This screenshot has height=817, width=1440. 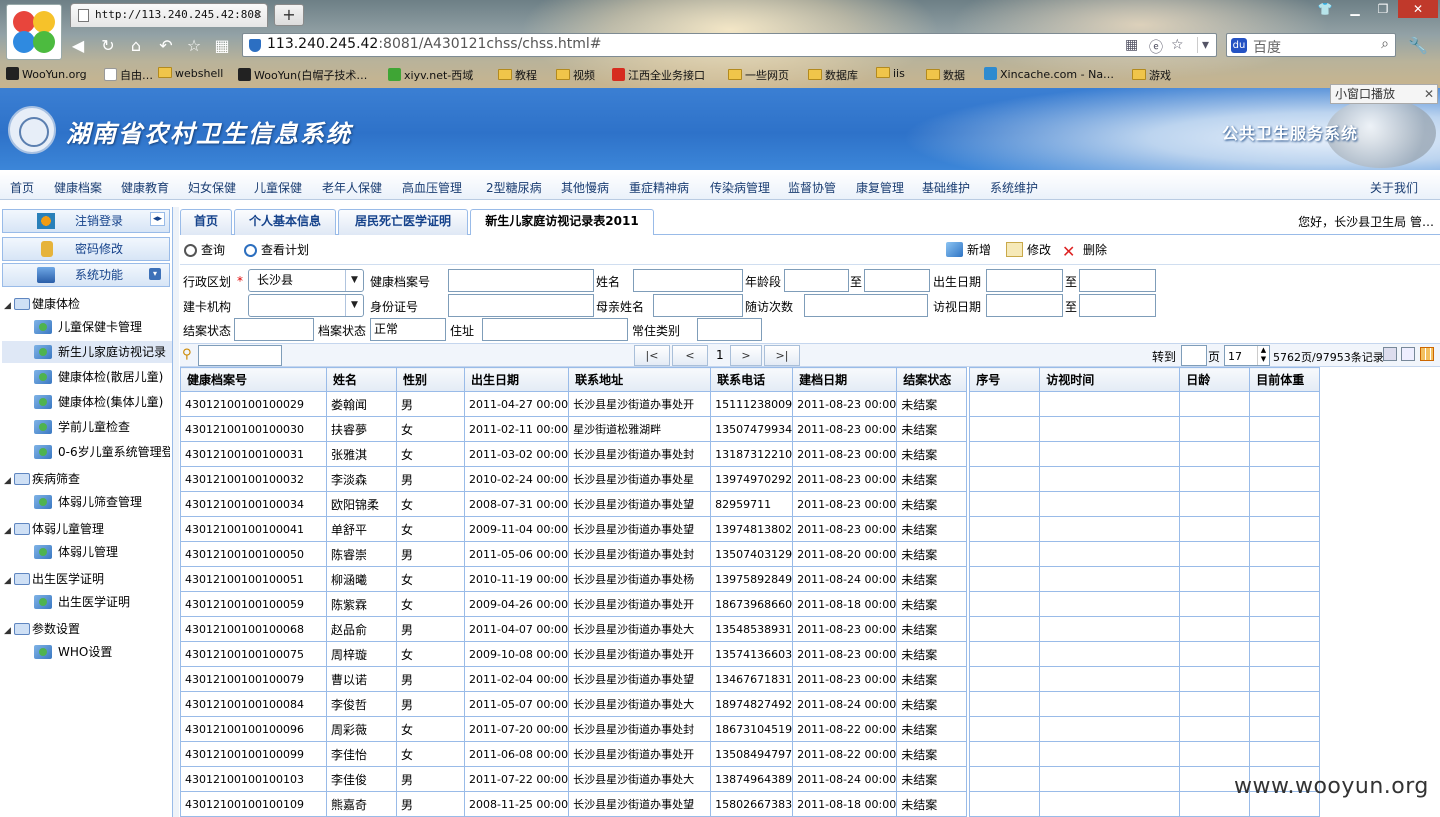 What do you see at coordinates (86, 249) in the screenshot?
I see `change-password-button: 密码修改` at bounding box center [86, 249].